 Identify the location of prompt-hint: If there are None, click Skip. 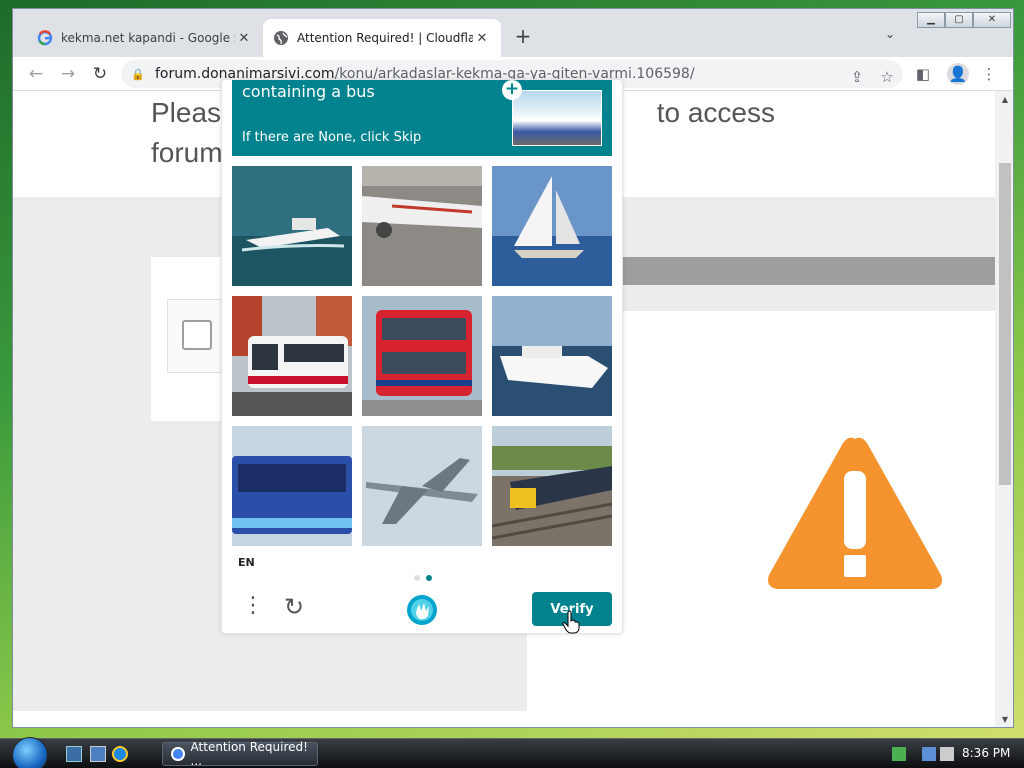
(332, 137).